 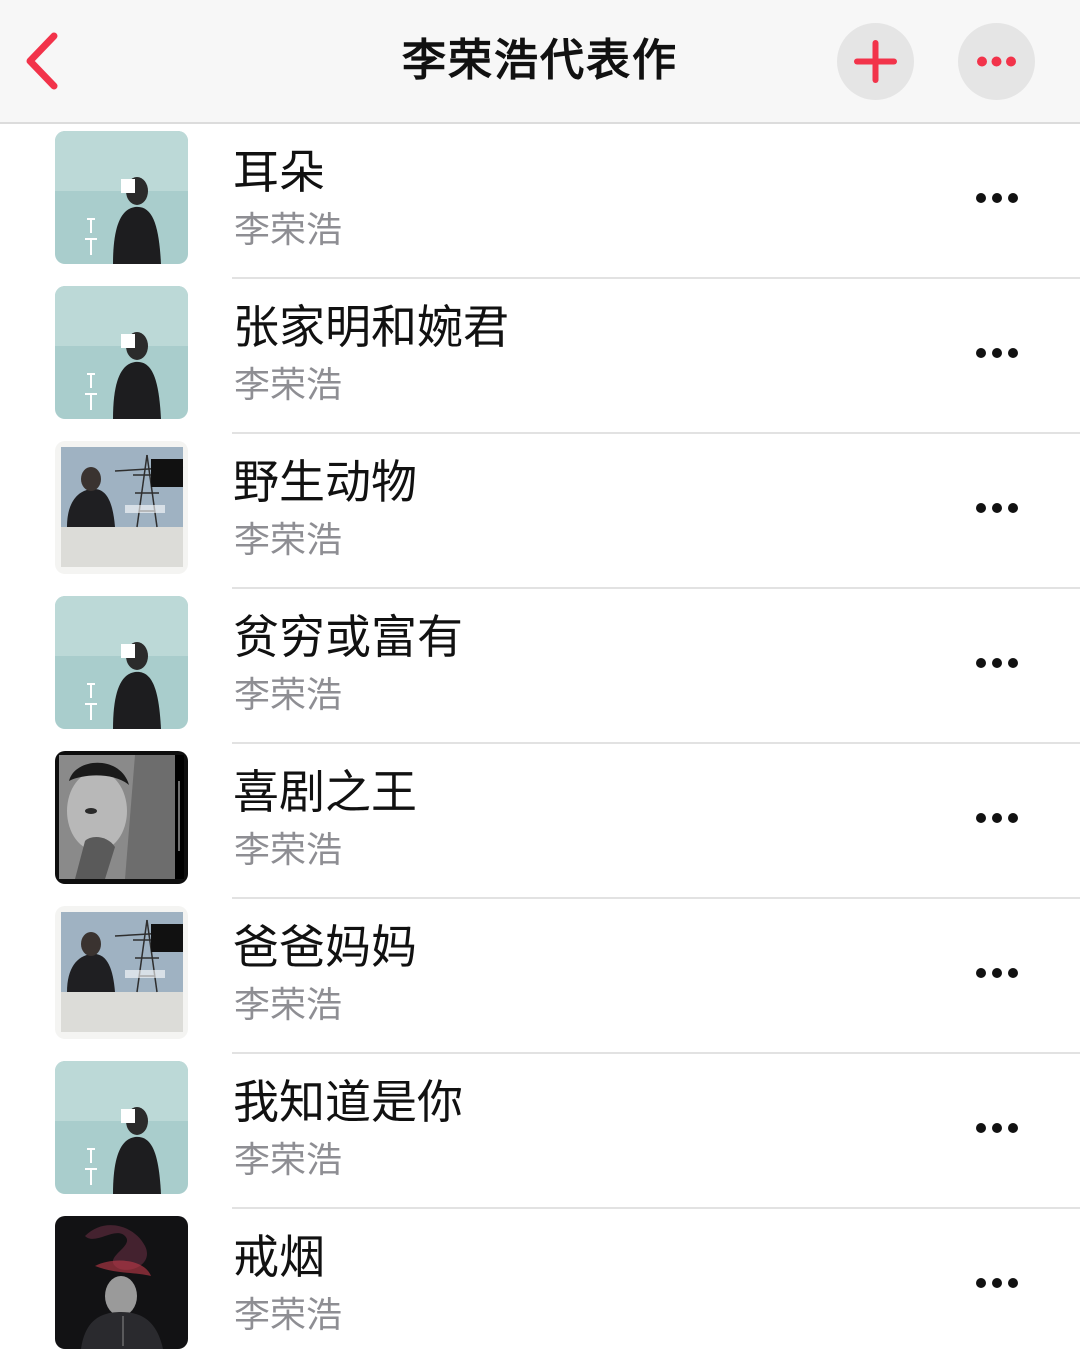 What do you see at coordinates (540, 1131) in the screenshot?
I see `song-row: 我知道是你 李荣浩` at bounding box center [540, 1131].